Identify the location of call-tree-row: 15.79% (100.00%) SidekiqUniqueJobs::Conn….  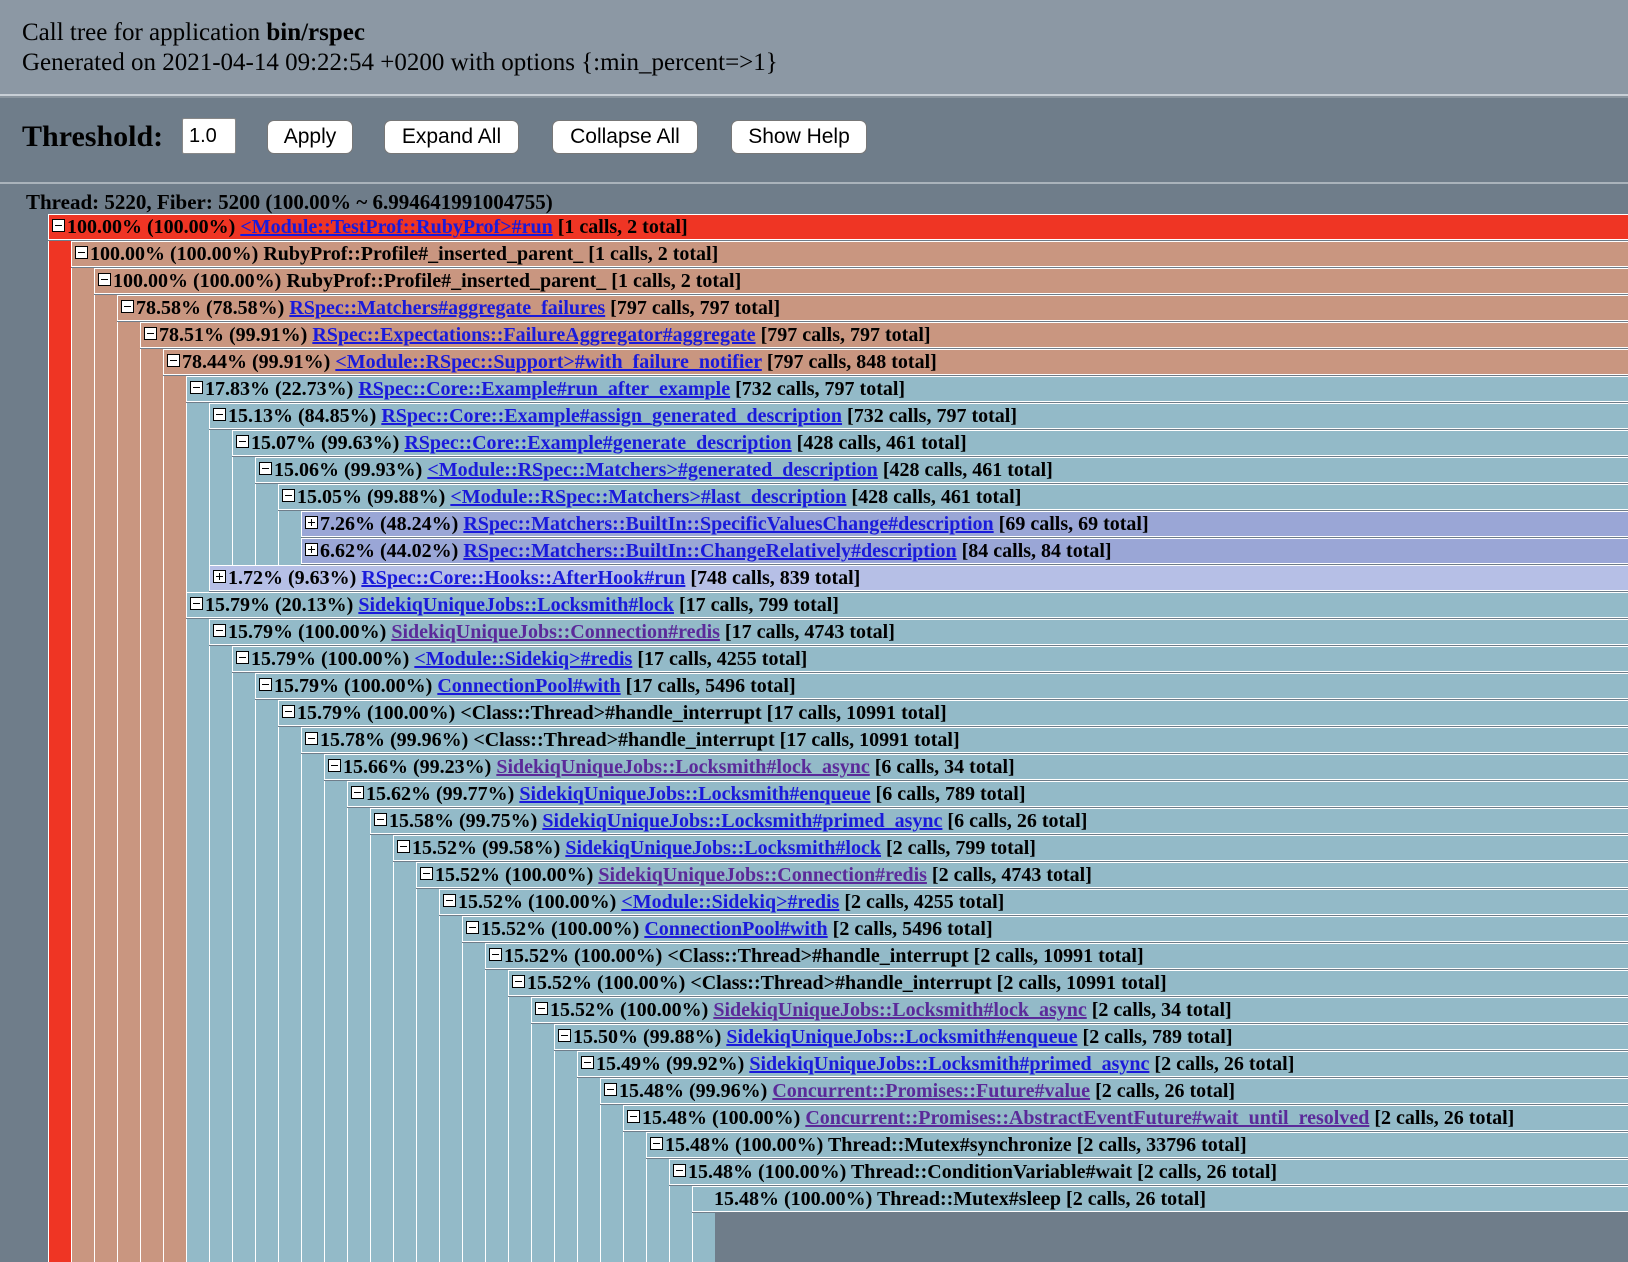
(918, 632).